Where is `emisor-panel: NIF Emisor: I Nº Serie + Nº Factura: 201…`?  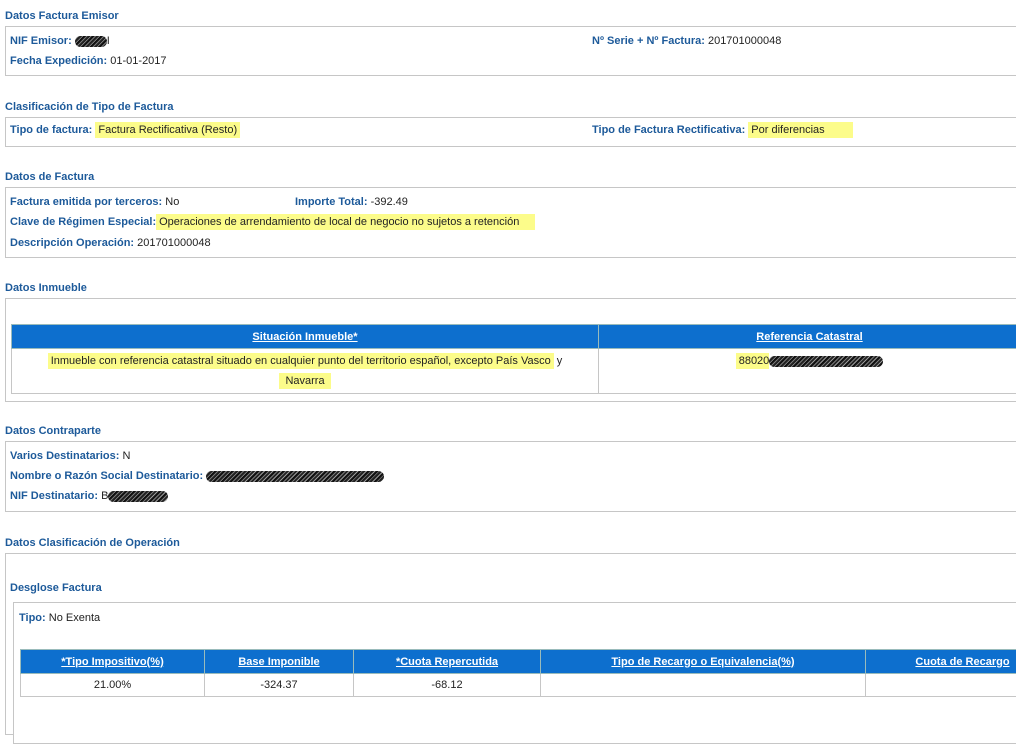
emisor-panel: NIF Emisor: I Nº Serie + Nº Factura: 201… is located at coordinates (510, 51).